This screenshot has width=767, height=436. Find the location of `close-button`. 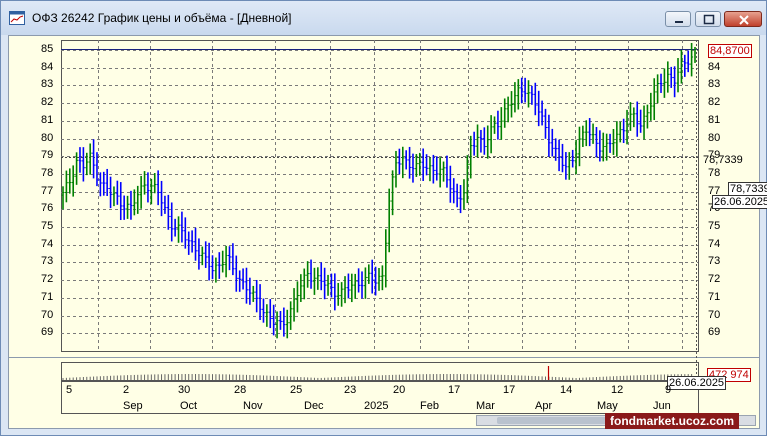

close-button is located at coordinates (743, 19).